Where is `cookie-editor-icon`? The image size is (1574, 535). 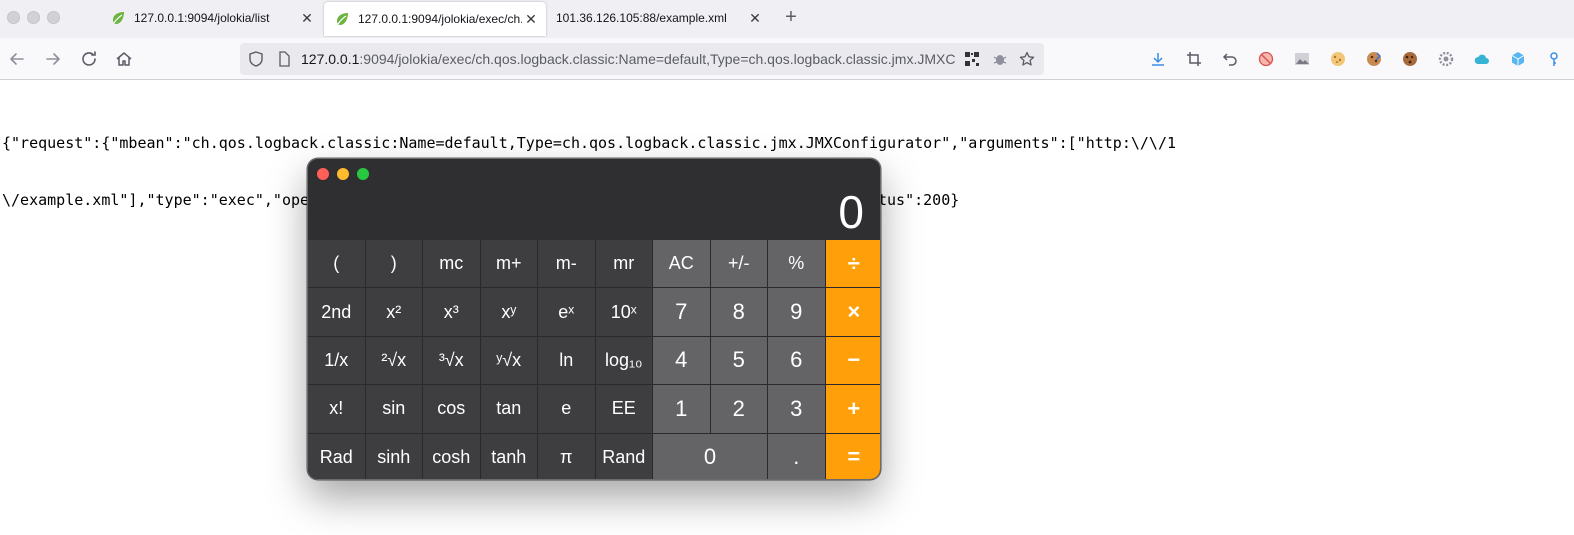
cookie-editor-icon is located at coordinates (1374, 59).